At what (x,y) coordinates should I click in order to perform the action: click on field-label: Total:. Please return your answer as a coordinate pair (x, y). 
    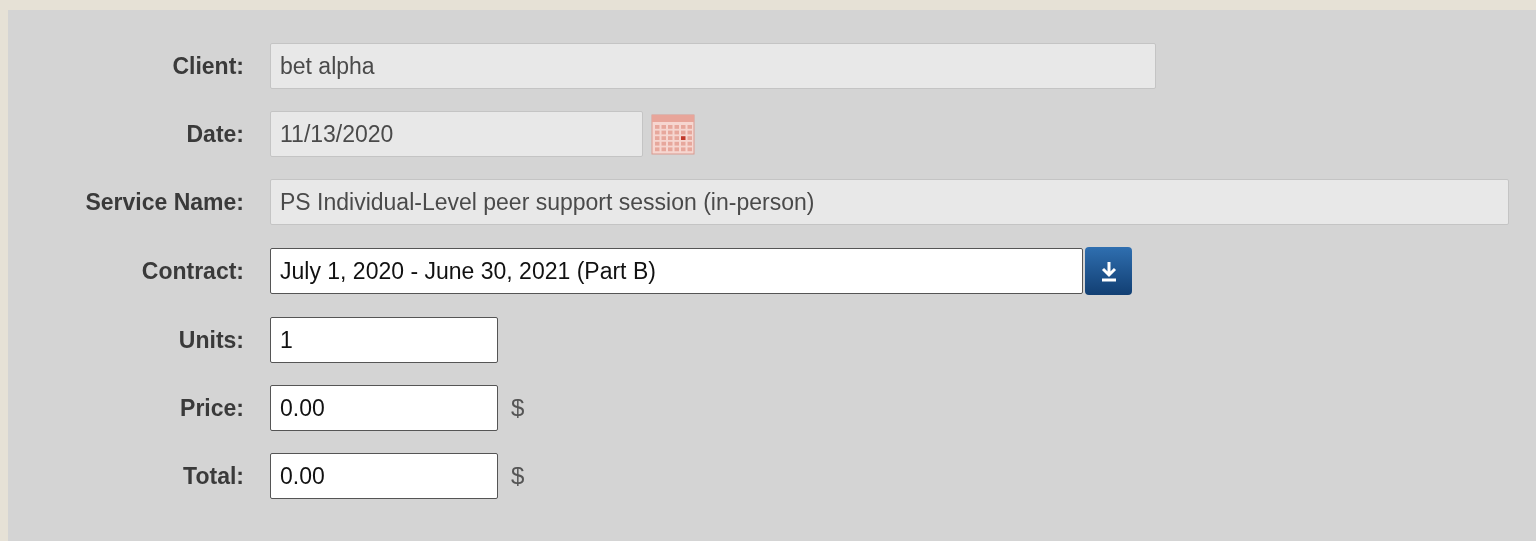
    Looking at the image, I should click on (213, 476).